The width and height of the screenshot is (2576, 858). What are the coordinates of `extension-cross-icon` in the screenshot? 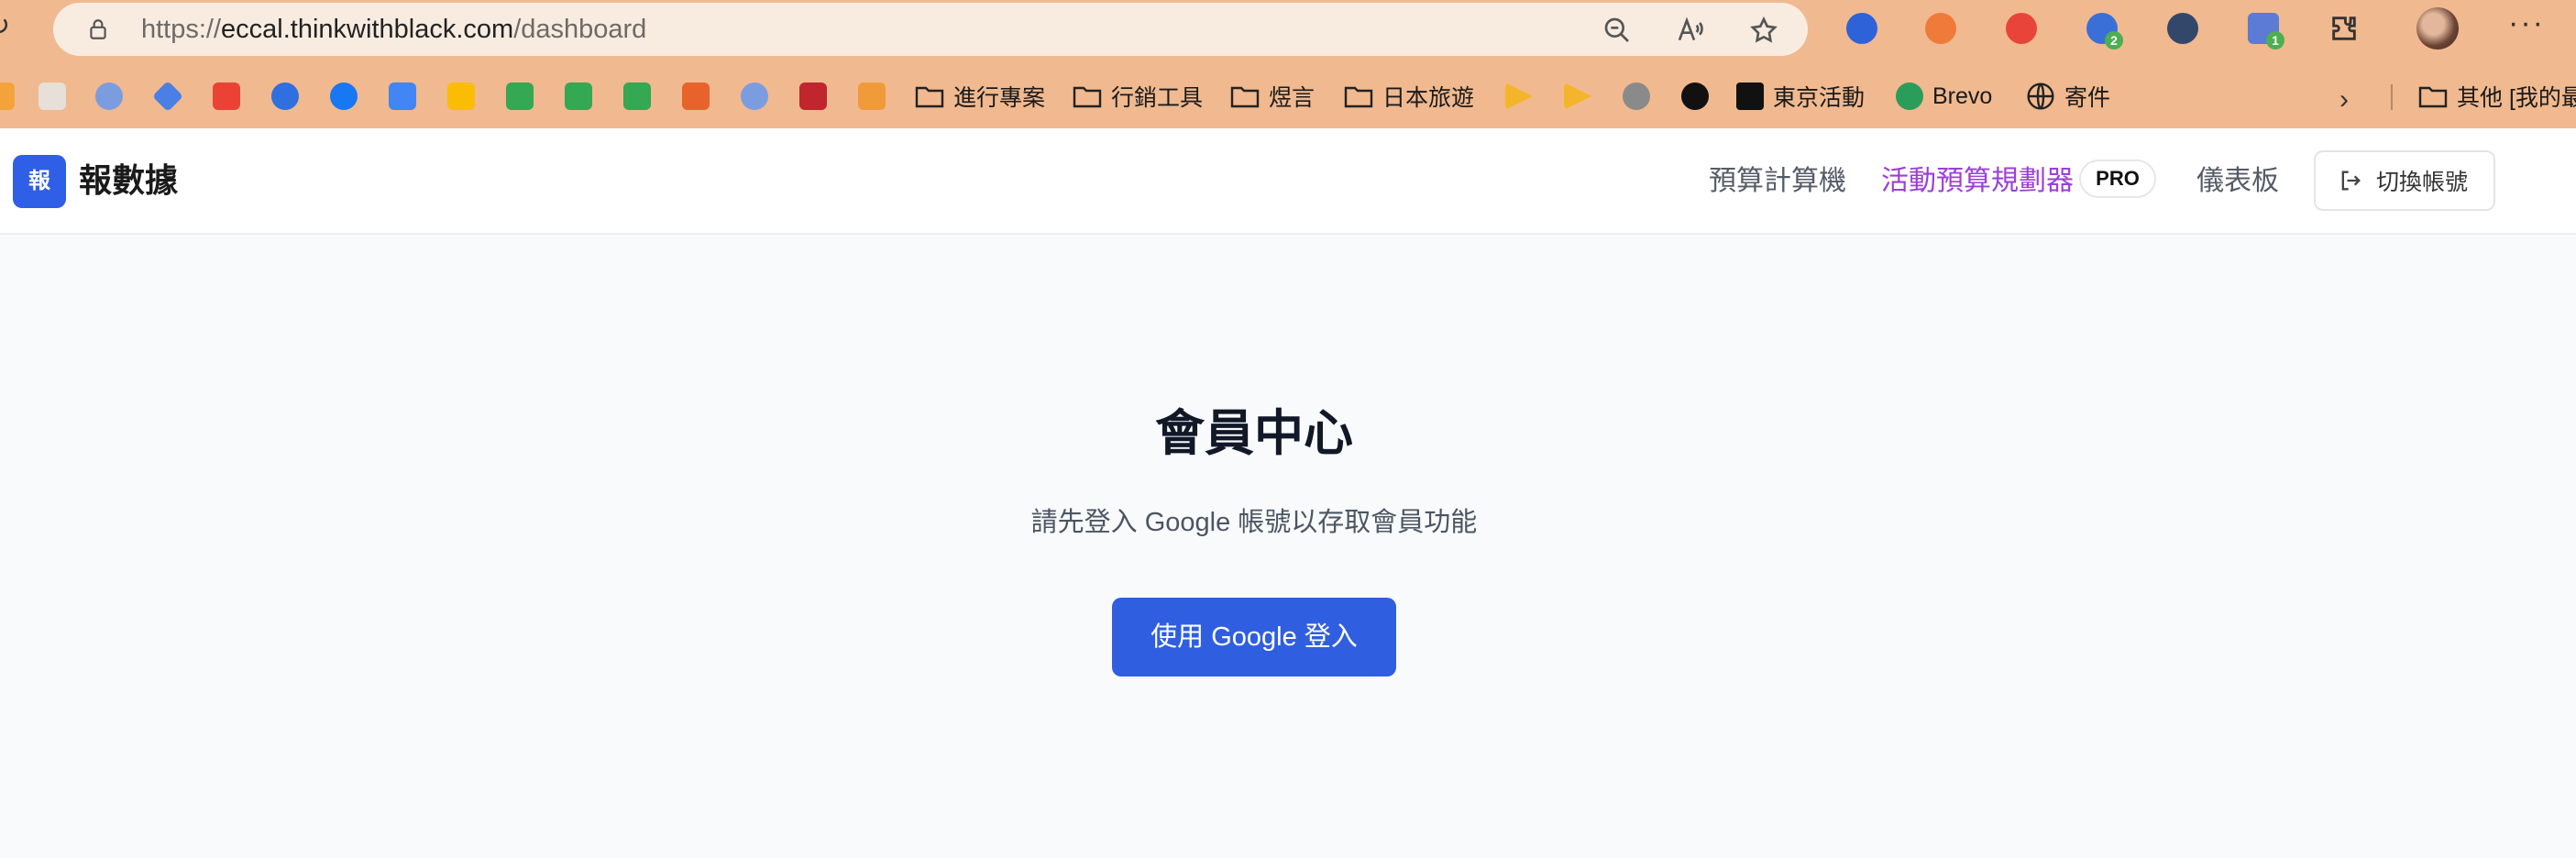 It's located at (2182, 28).